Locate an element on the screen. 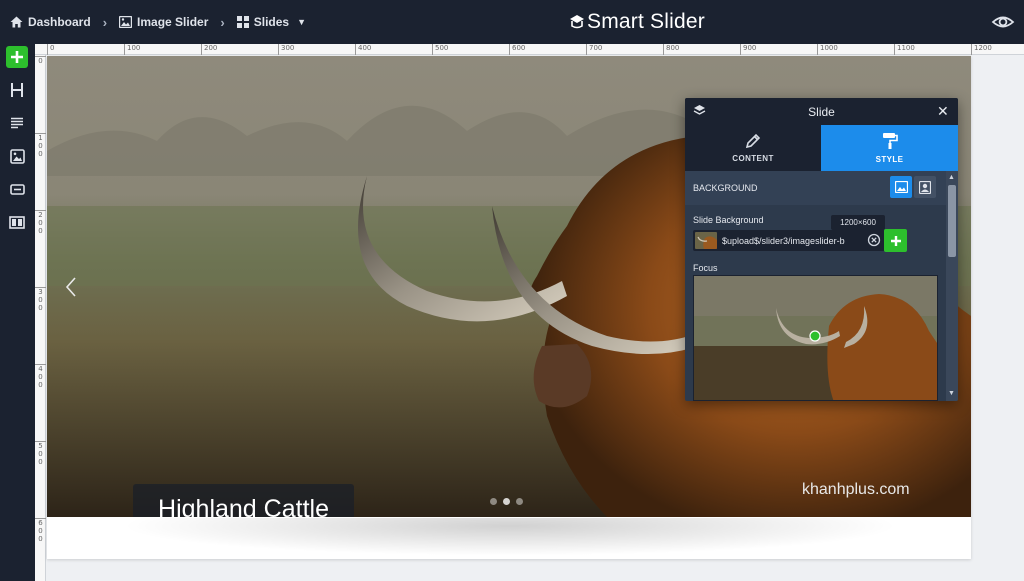 The image size is (1024, 581). add-layer-button is located at coordinates (17, 57).